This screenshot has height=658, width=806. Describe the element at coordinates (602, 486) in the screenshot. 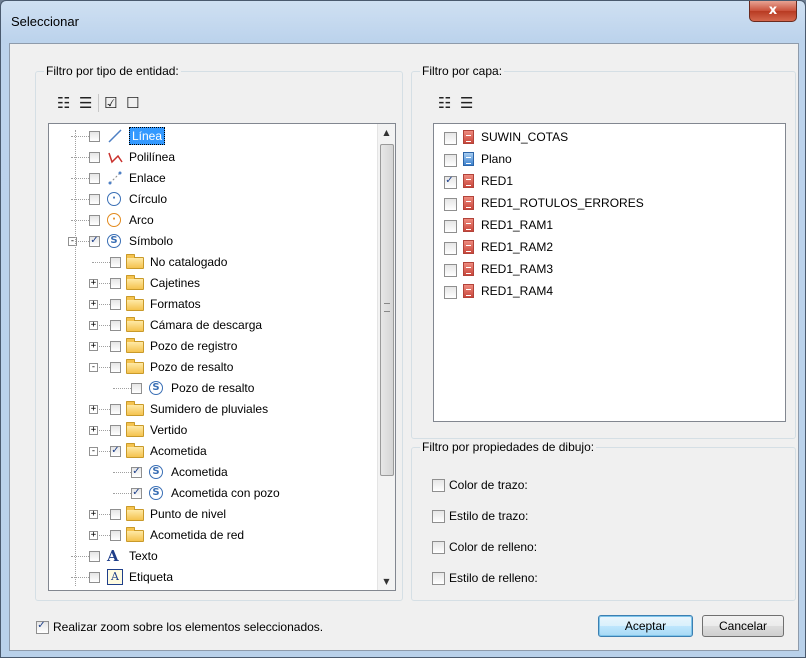

I see `drawing-filter-option: Color de trazo:` at that location.